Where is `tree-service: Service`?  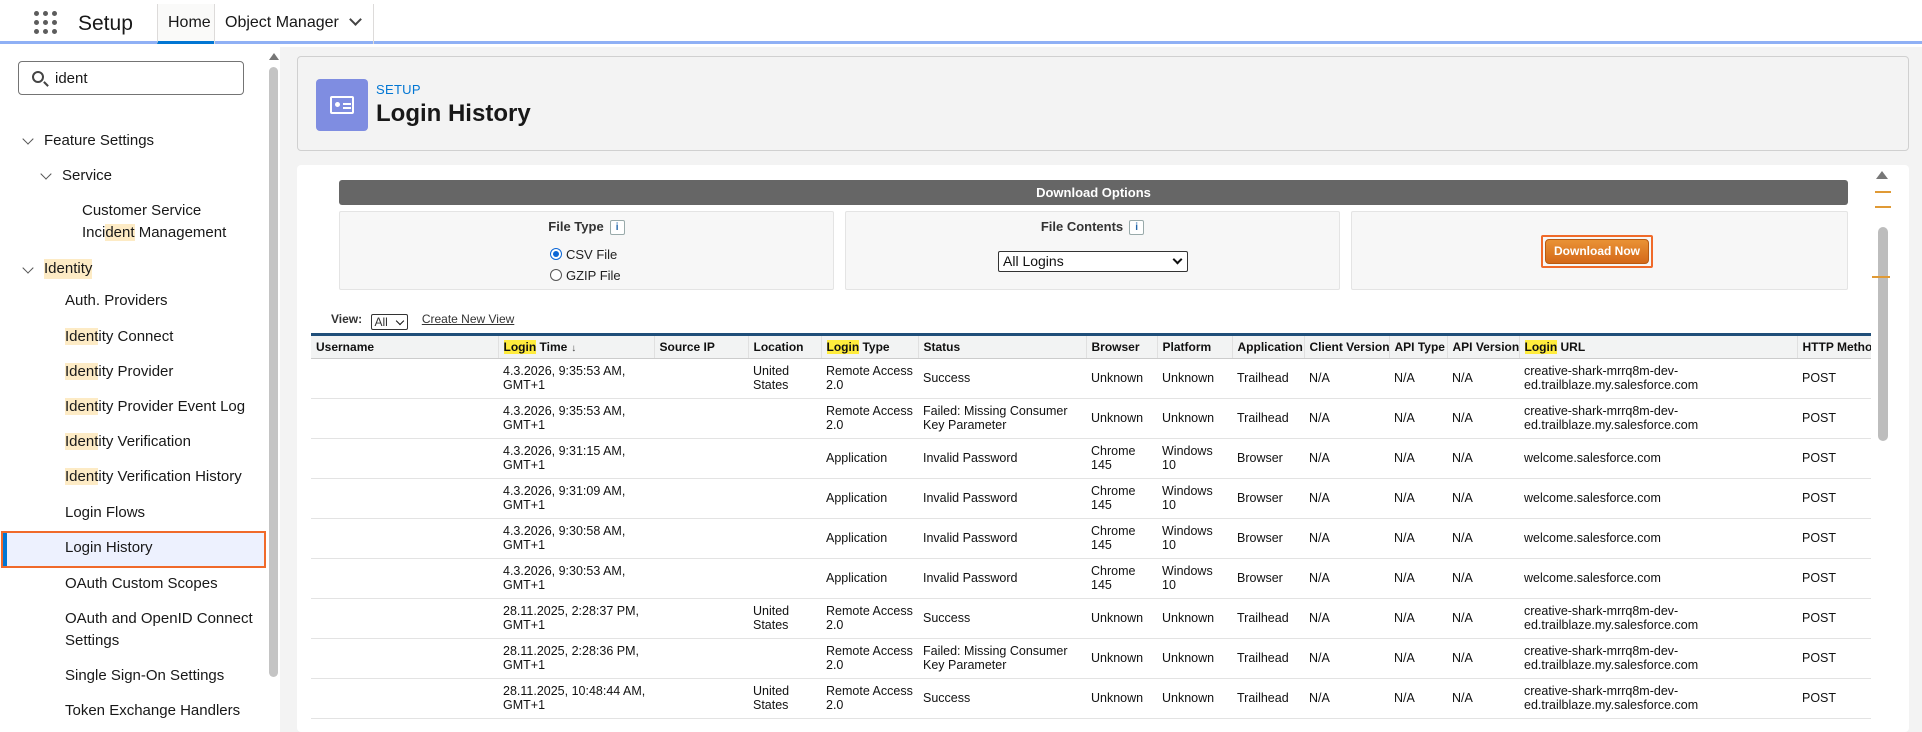 tree-service: Service is located at coordinates (87, 176).